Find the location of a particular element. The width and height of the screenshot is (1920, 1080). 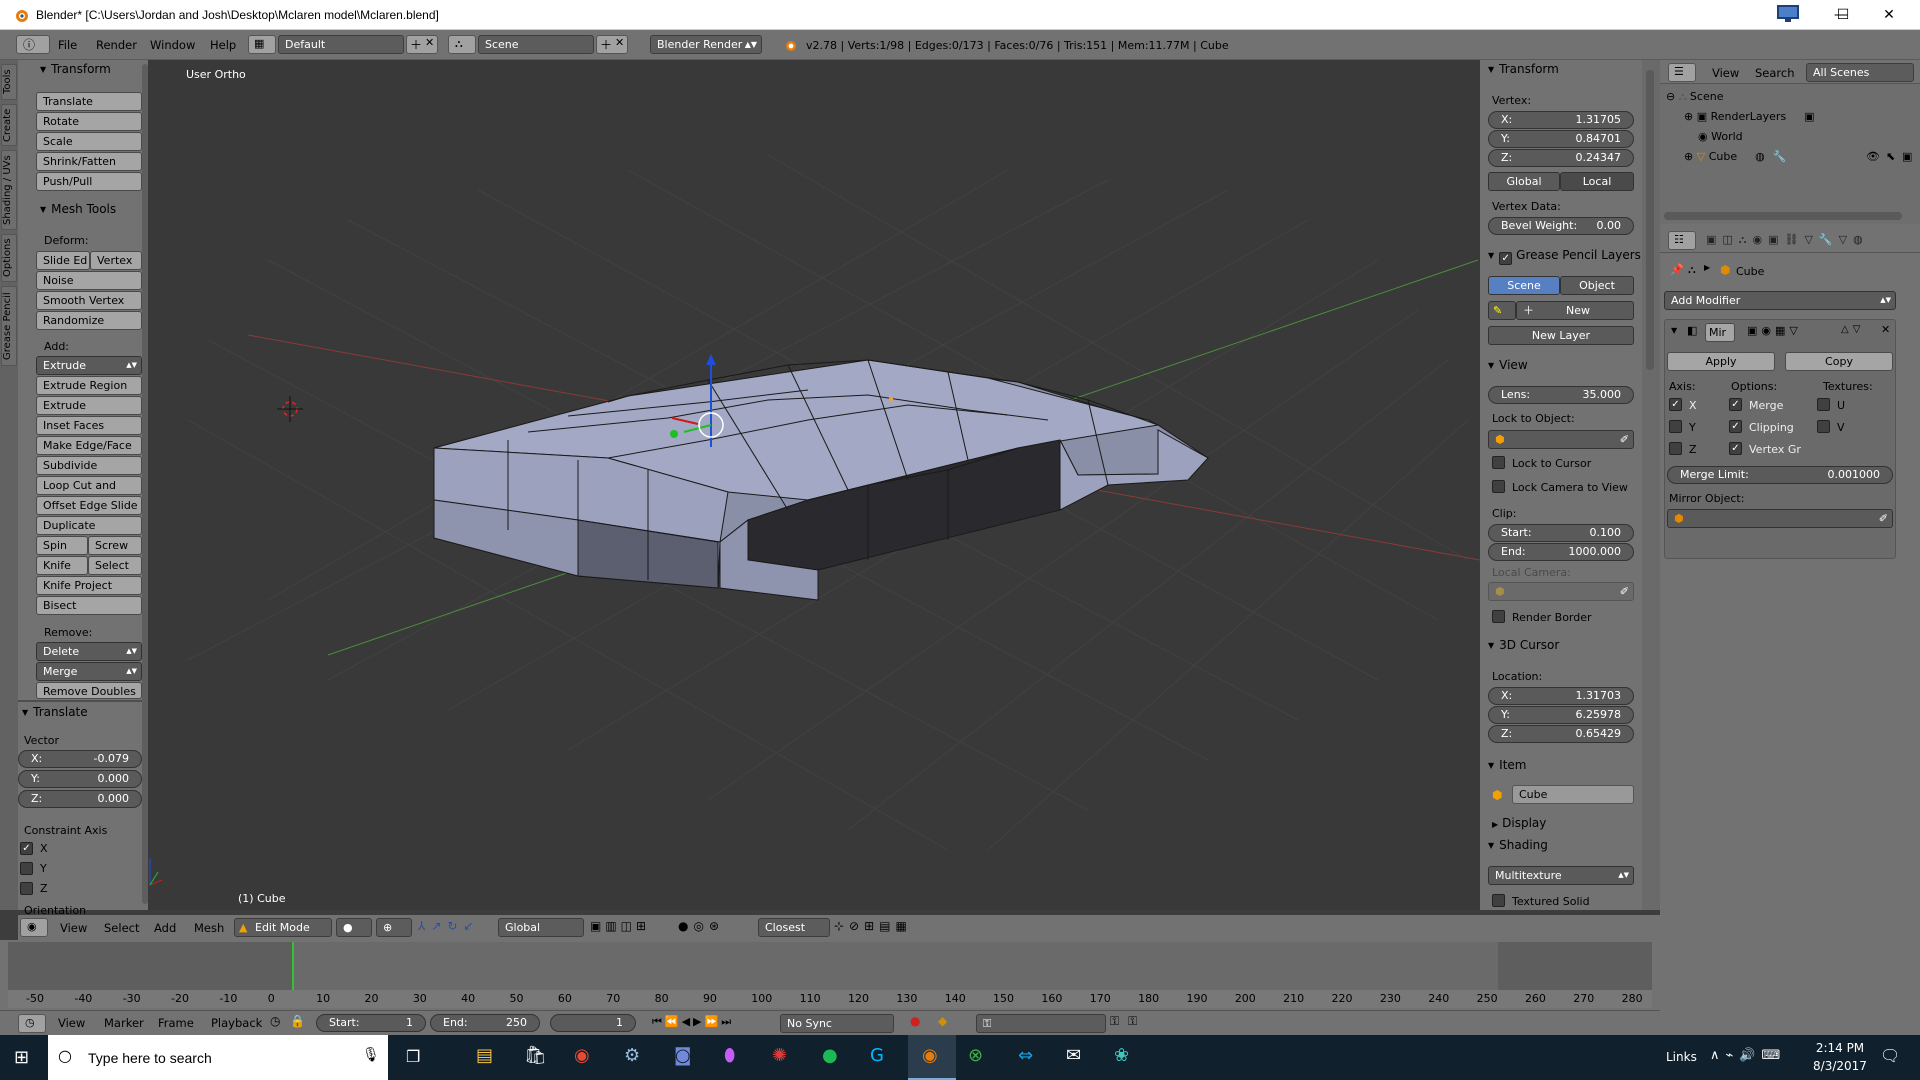

viewport-menu-view: View is located at coordinates (73, 928).